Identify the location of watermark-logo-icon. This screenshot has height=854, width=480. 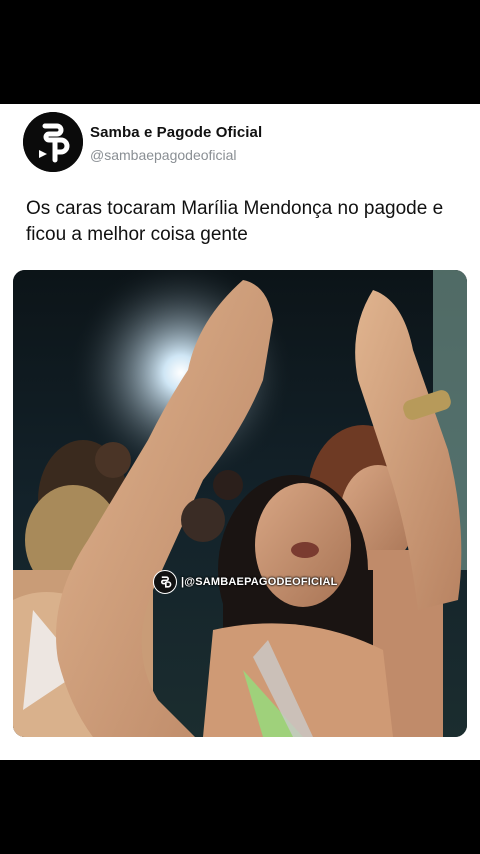
(165, 582).